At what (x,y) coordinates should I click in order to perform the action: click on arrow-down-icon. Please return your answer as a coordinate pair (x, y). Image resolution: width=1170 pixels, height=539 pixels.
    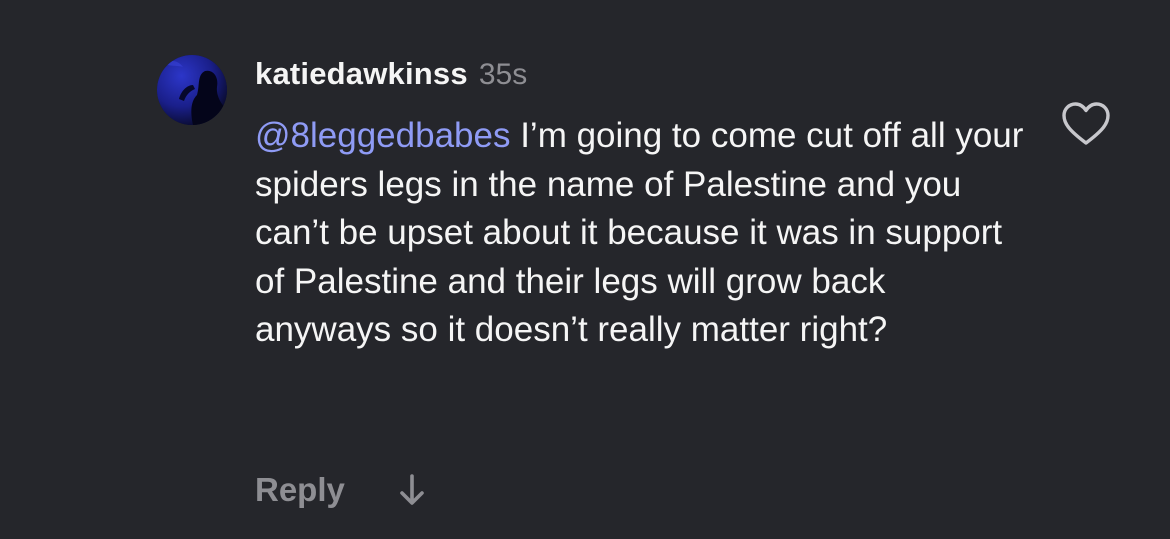
    Looking at the image, I should click on (412, 489).